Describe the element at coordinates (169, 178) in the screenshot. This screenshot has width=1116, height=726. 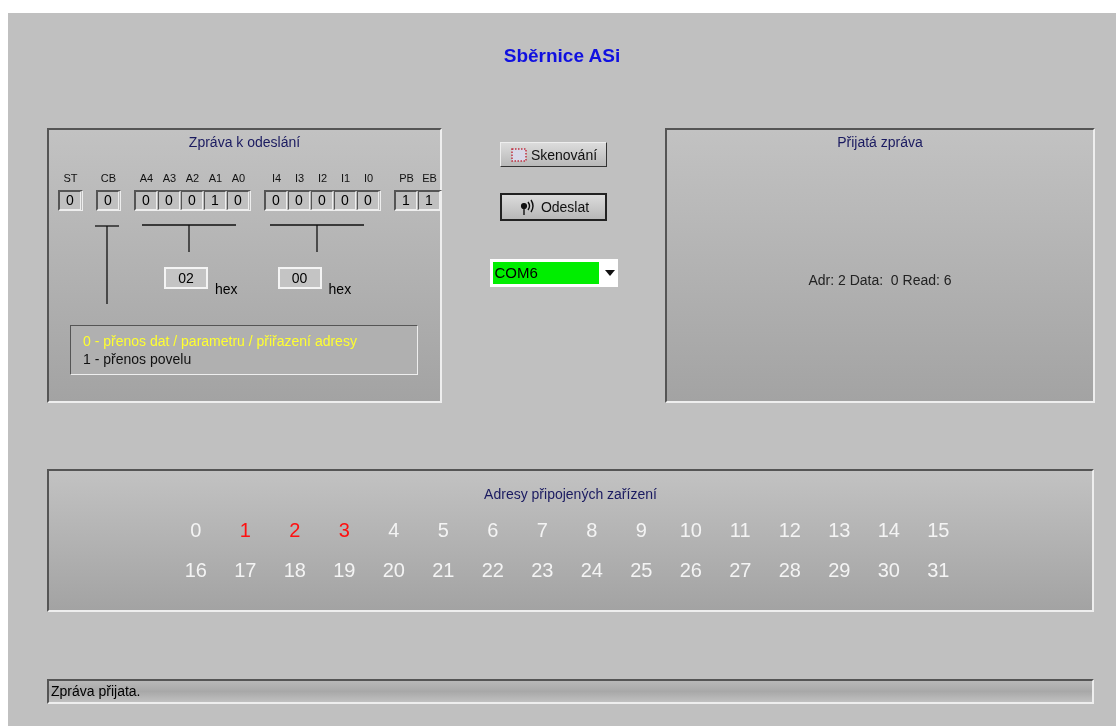
I see `bit-label: A3` at that location.